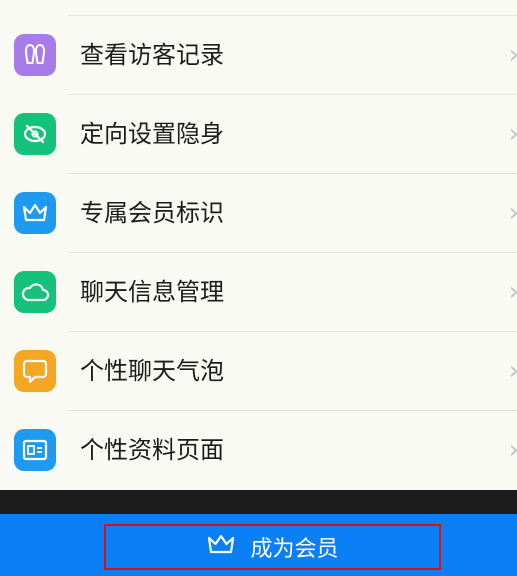 This screenshot has width=517, height=576. Describe the element at coordinates (258, 292) in the screenshot. I see `menu-item-chat-management: 聊天信息管理 ›` at that location.